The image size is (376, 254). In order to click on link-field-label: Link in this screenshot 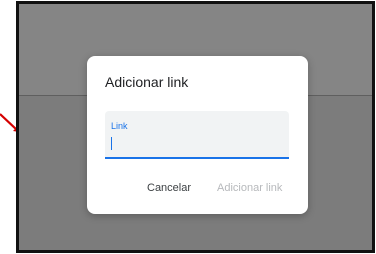, I will do `click(119, 126)`.